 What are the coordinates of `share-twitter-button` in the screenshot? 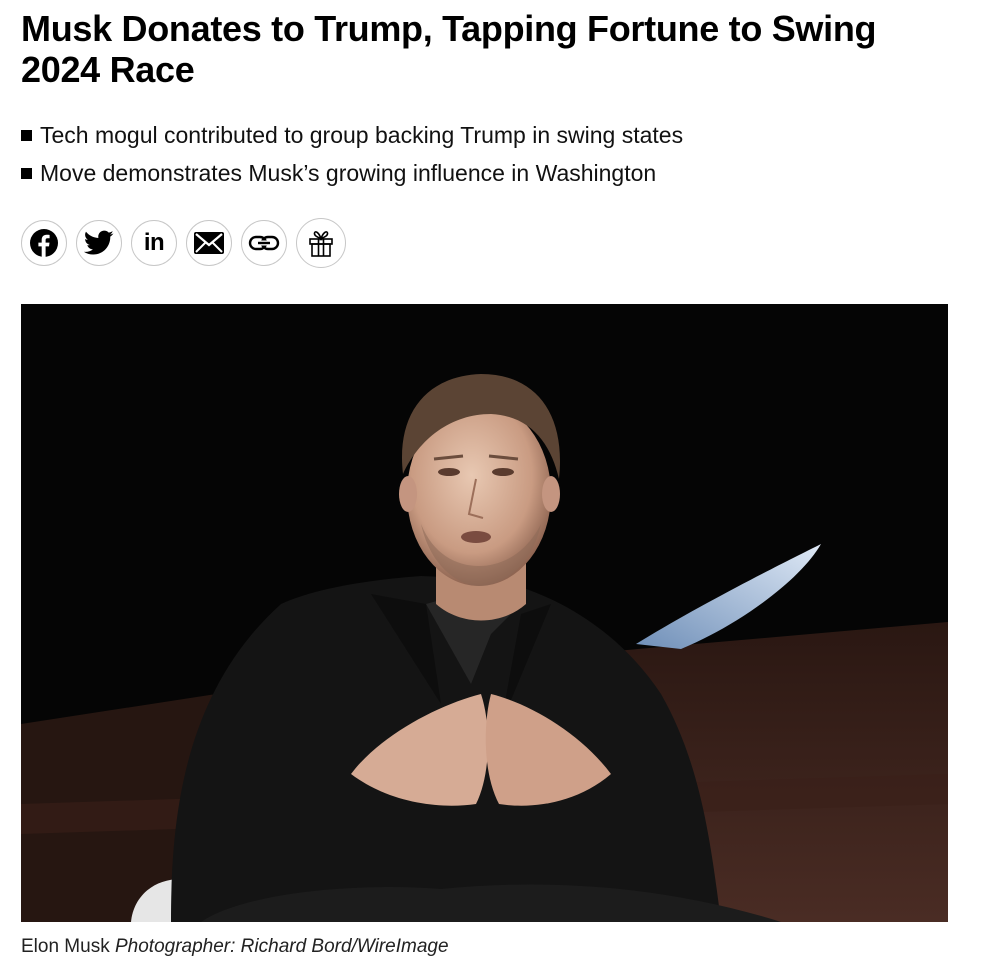 It's located at (99, 243).